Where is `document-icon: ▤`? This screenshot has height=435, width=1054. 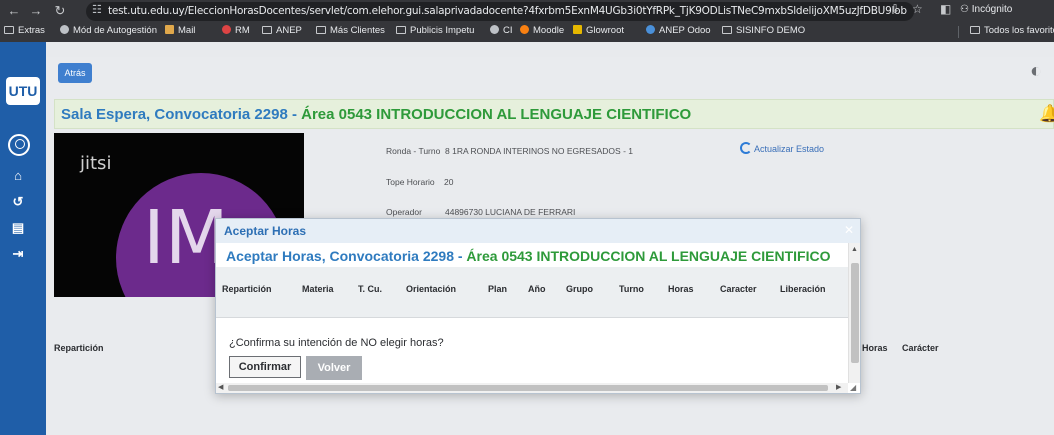 document-icon: ▤ is located at coordinates (18, 228).